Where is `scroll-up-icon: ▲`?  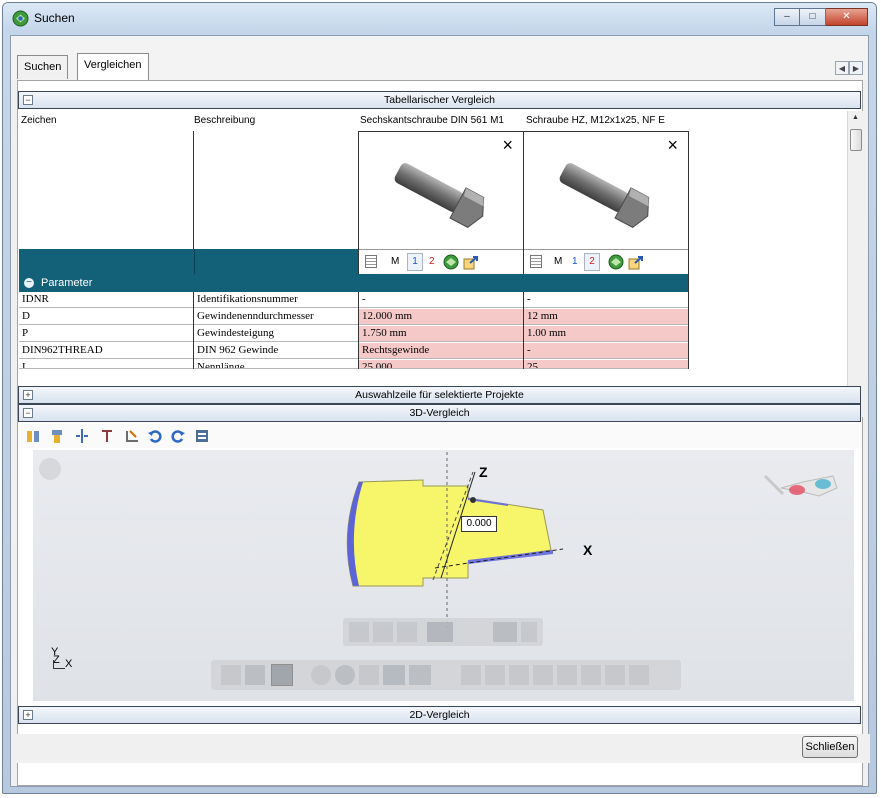
scroll-up-icon: ▲ is located at coordinates (855, 117).